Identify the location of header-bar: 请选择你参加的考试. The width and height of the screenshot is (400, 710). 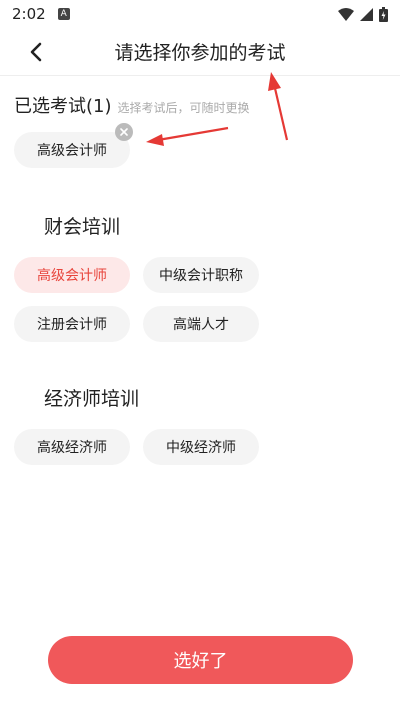
(200, 52).